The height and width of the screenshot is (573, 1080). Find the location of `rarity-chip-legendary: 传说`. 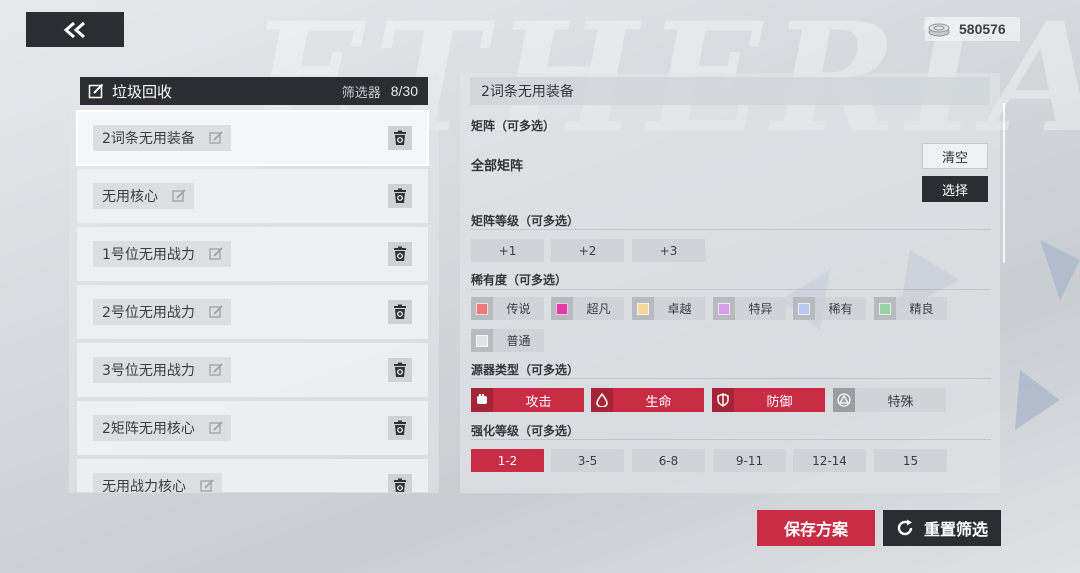

rarity-chip-legendary: 传说 is located at coordinates (507, 308).